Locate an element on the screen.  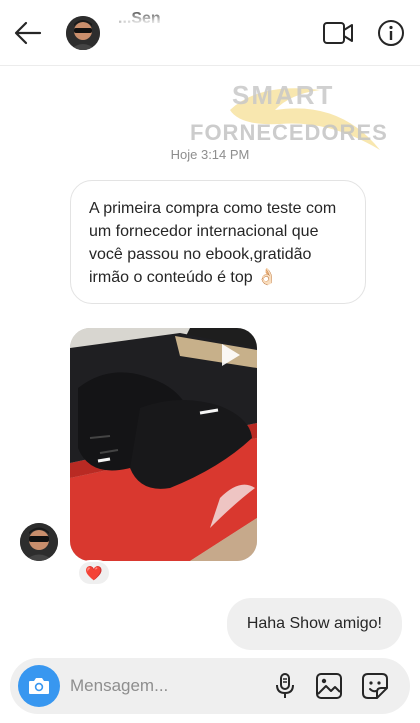
image-icon is located at coordinates (329, 686).